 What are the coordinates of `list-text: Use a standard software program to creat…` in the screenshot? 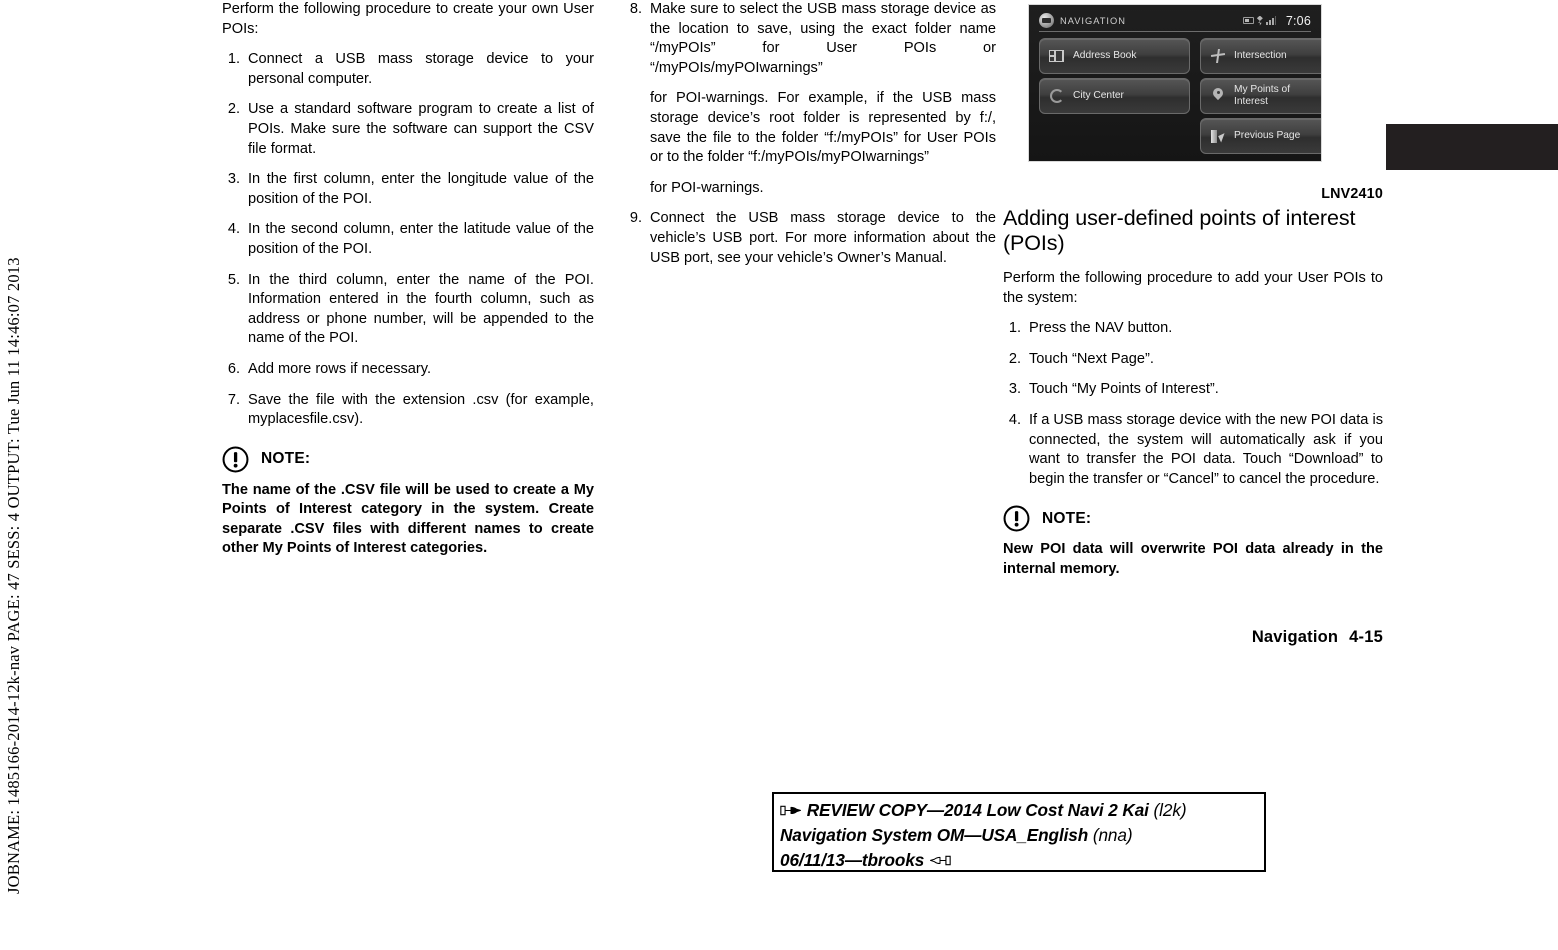 It's located at (421, 129).